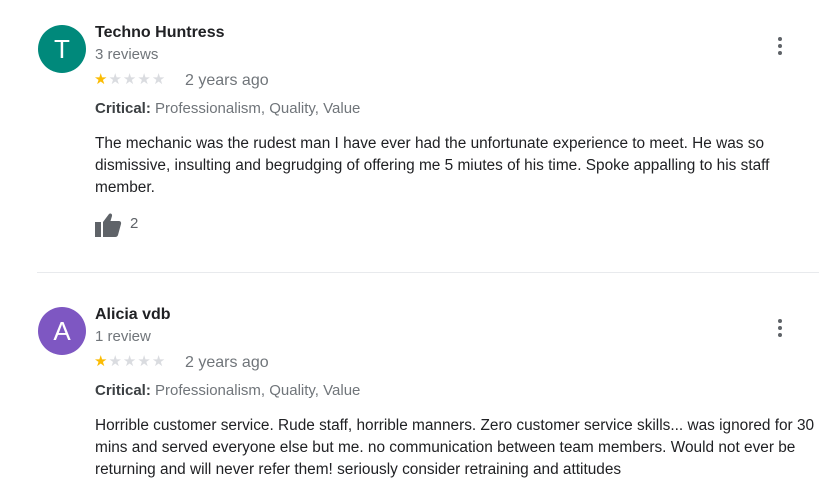  What do you see at coordinates (134, 223) in the screenshot?
I see `like-count: 2` at bounding box center [134, 223].